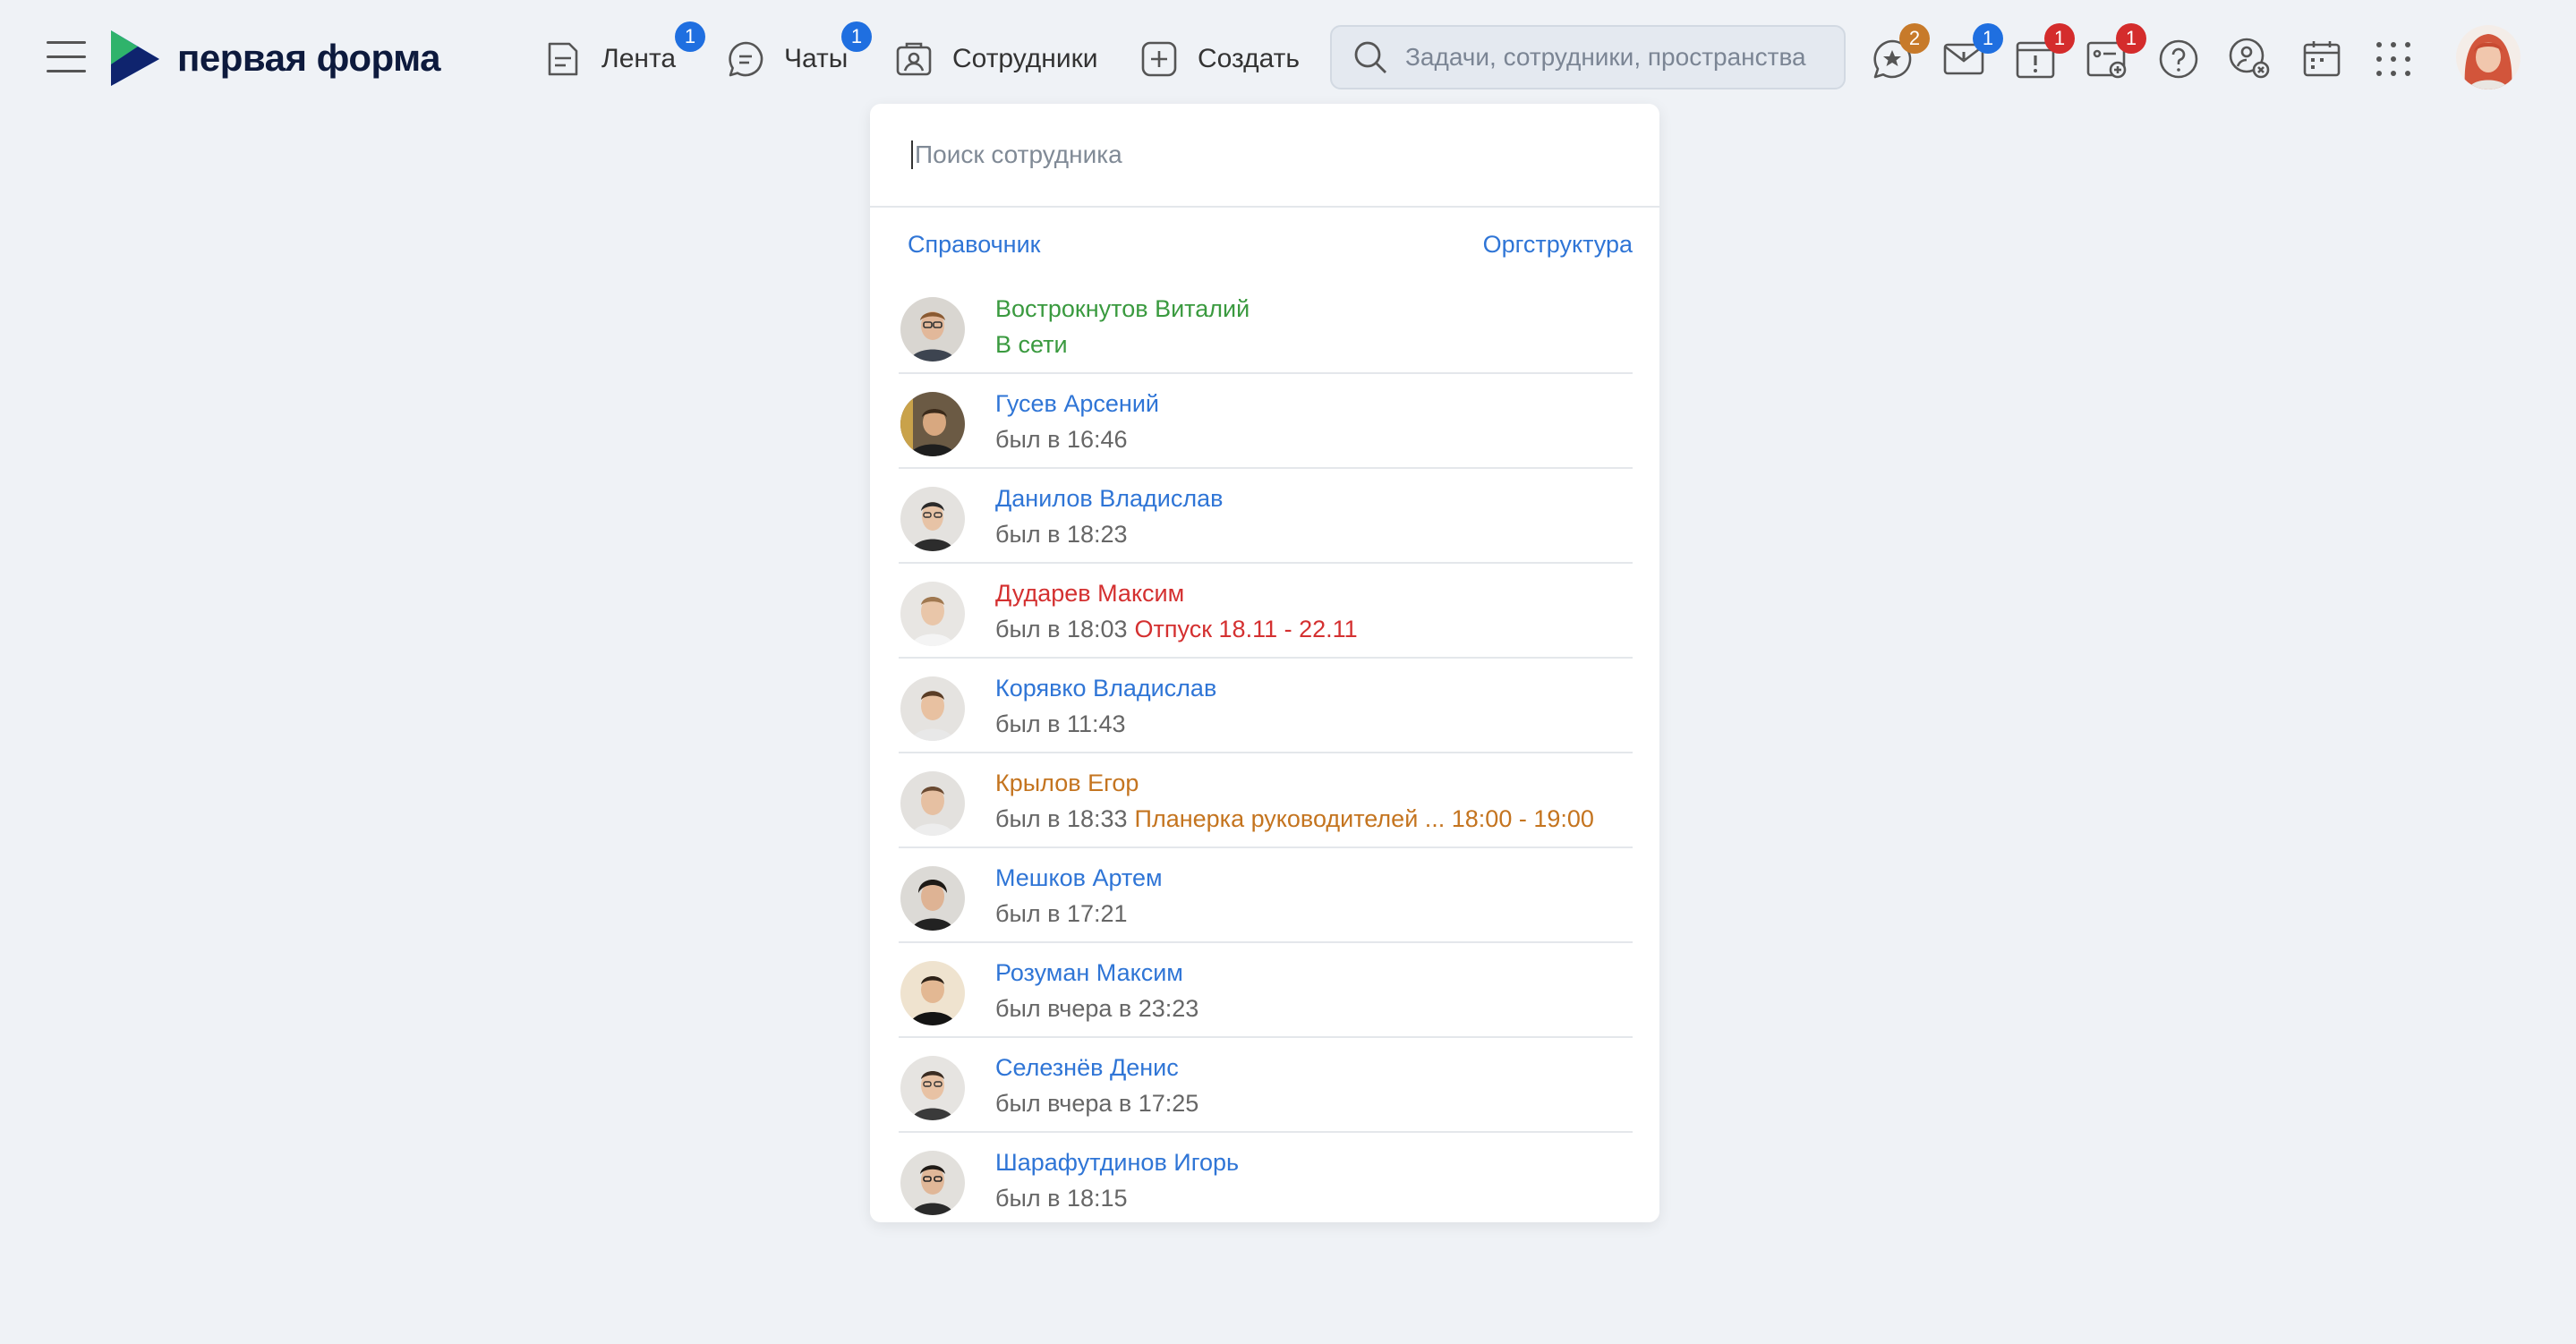  Describe the element at coordinates (1266, 895) in the screenshot. I see `employee-item: Мешков Артем был в 17:21` at that location.